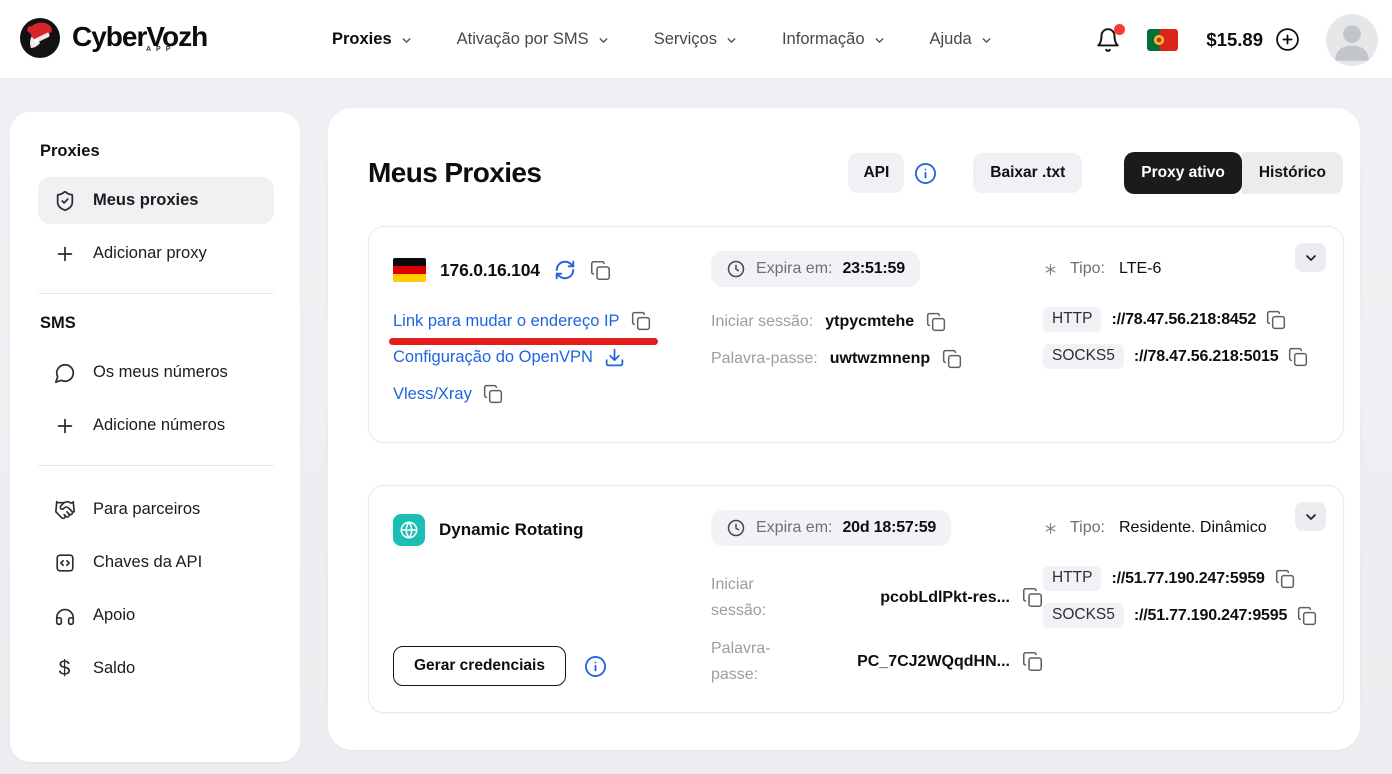 Image resolution: width=1392 pixels, height=774 pixels. Describe the element at coordinates (1206, 356) in the screenshot. I see `socks-value: ://78.47.56.218:5015` at that location.